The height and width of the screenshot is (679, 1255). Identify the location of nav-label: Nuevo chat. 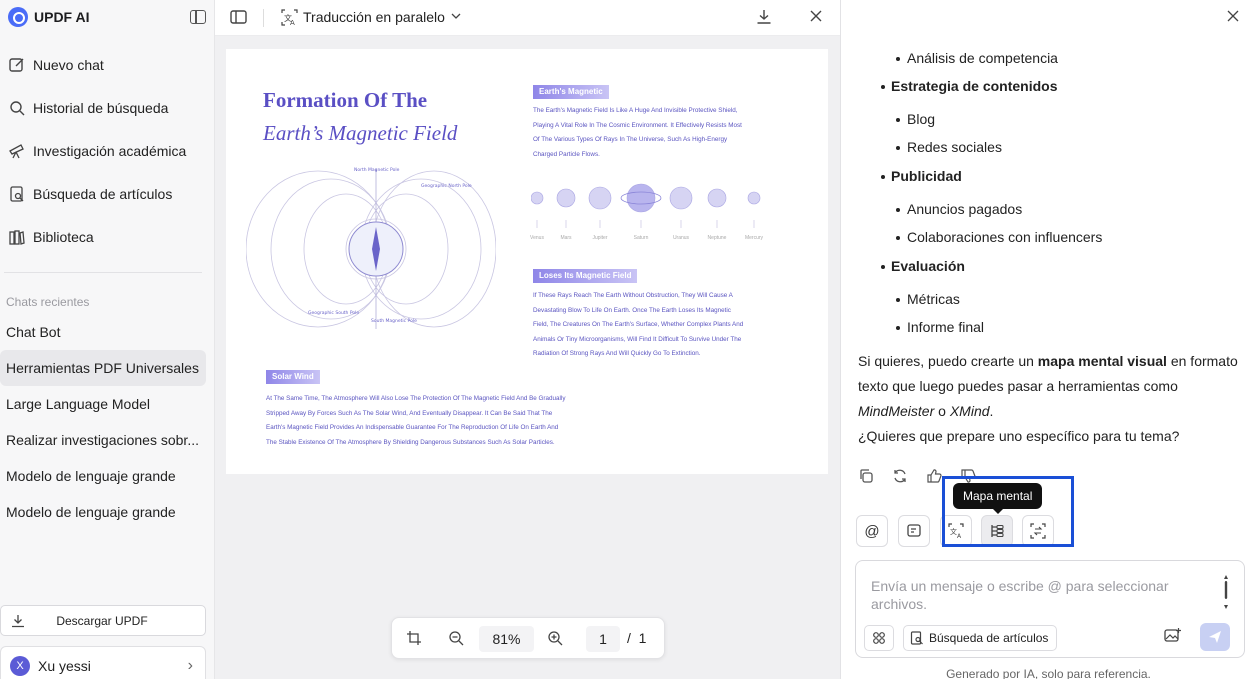
(68, 64).